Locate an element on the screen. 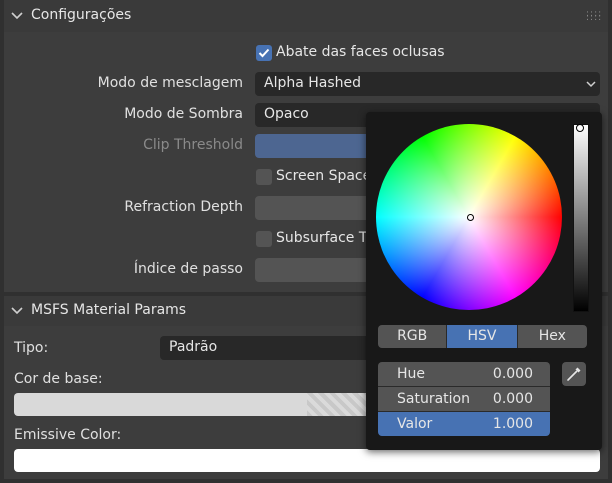 Image resolution: width=612 pixels, height=483 pixels. value-value: 1.000 is located at coordinates (512, 424).